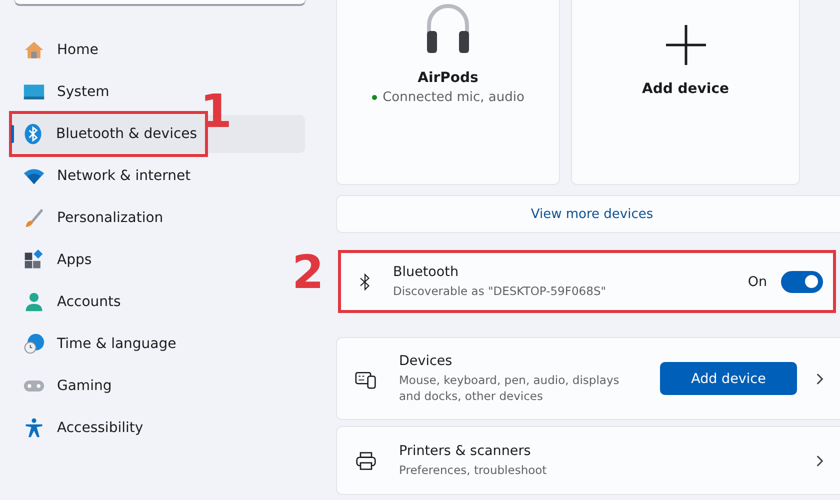 This screenshot has height=500, width=840. What do you see at coordinates (592, 214) in the screenshot?
I see `view-more-link: View more devices` at bounding box center [592, 214].